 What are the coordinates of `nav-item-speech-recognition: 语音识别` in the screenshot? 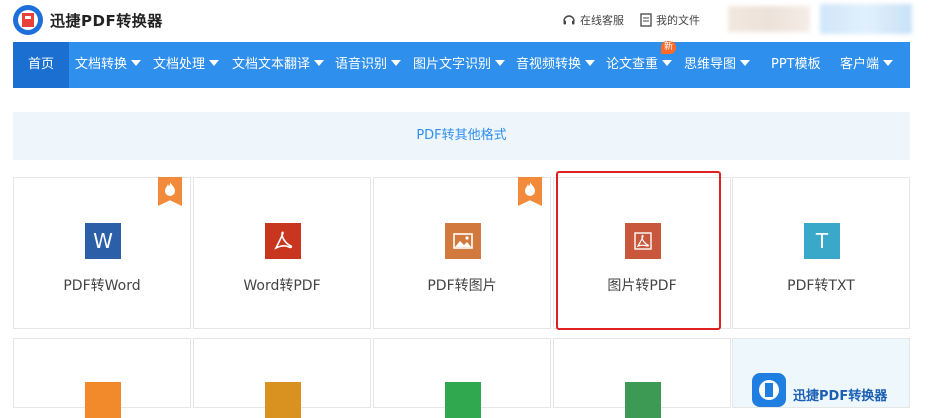 It's located at (368, 65).